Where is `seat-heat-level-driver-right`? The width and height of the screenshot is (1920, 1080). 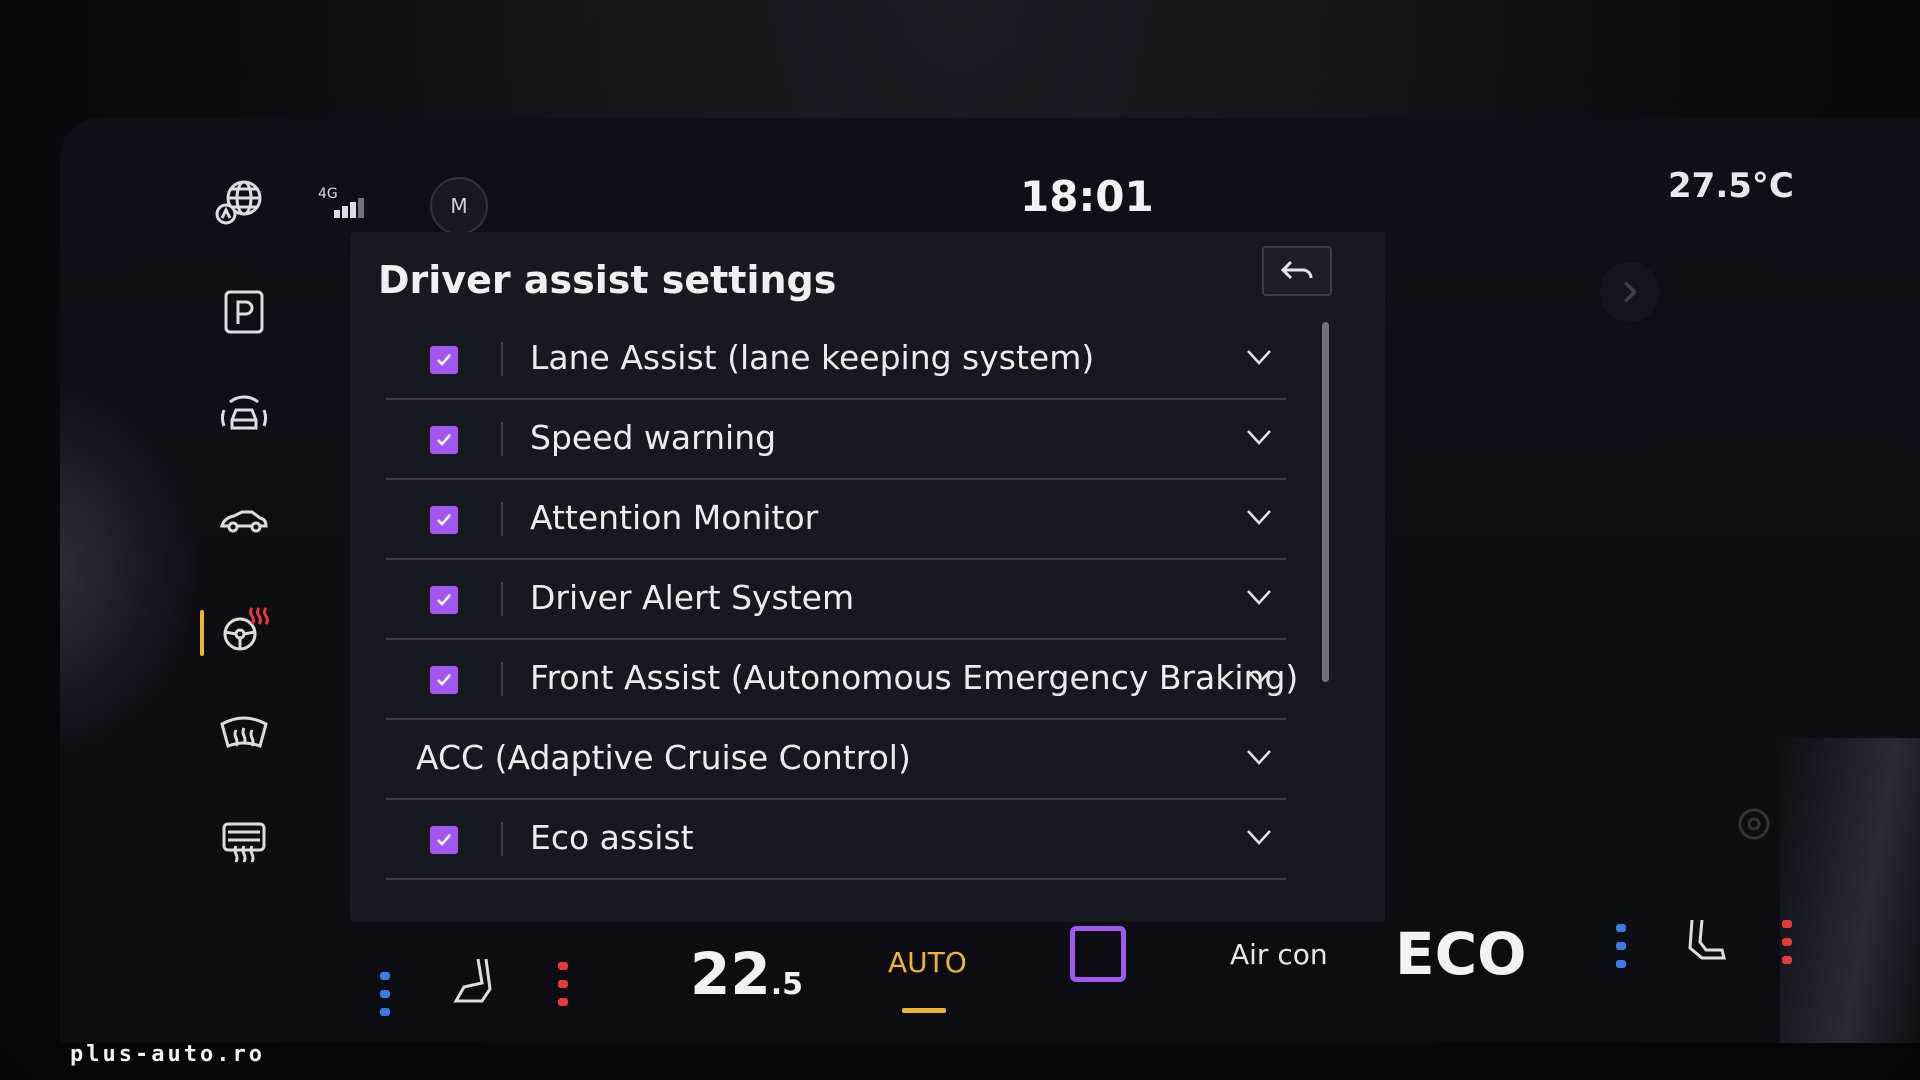
seat-heat-level-driver-right is located at coordinates (564, 984).